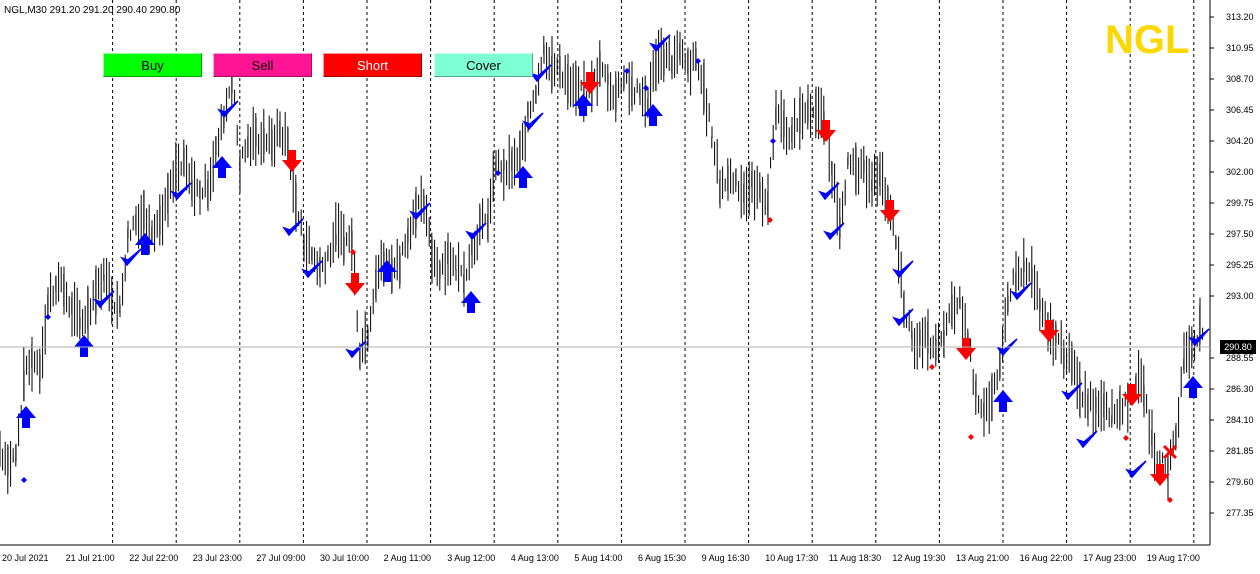 The image size is (1260, 574). I want to click on price-tick-label: 281.85, so click(1240, 451).